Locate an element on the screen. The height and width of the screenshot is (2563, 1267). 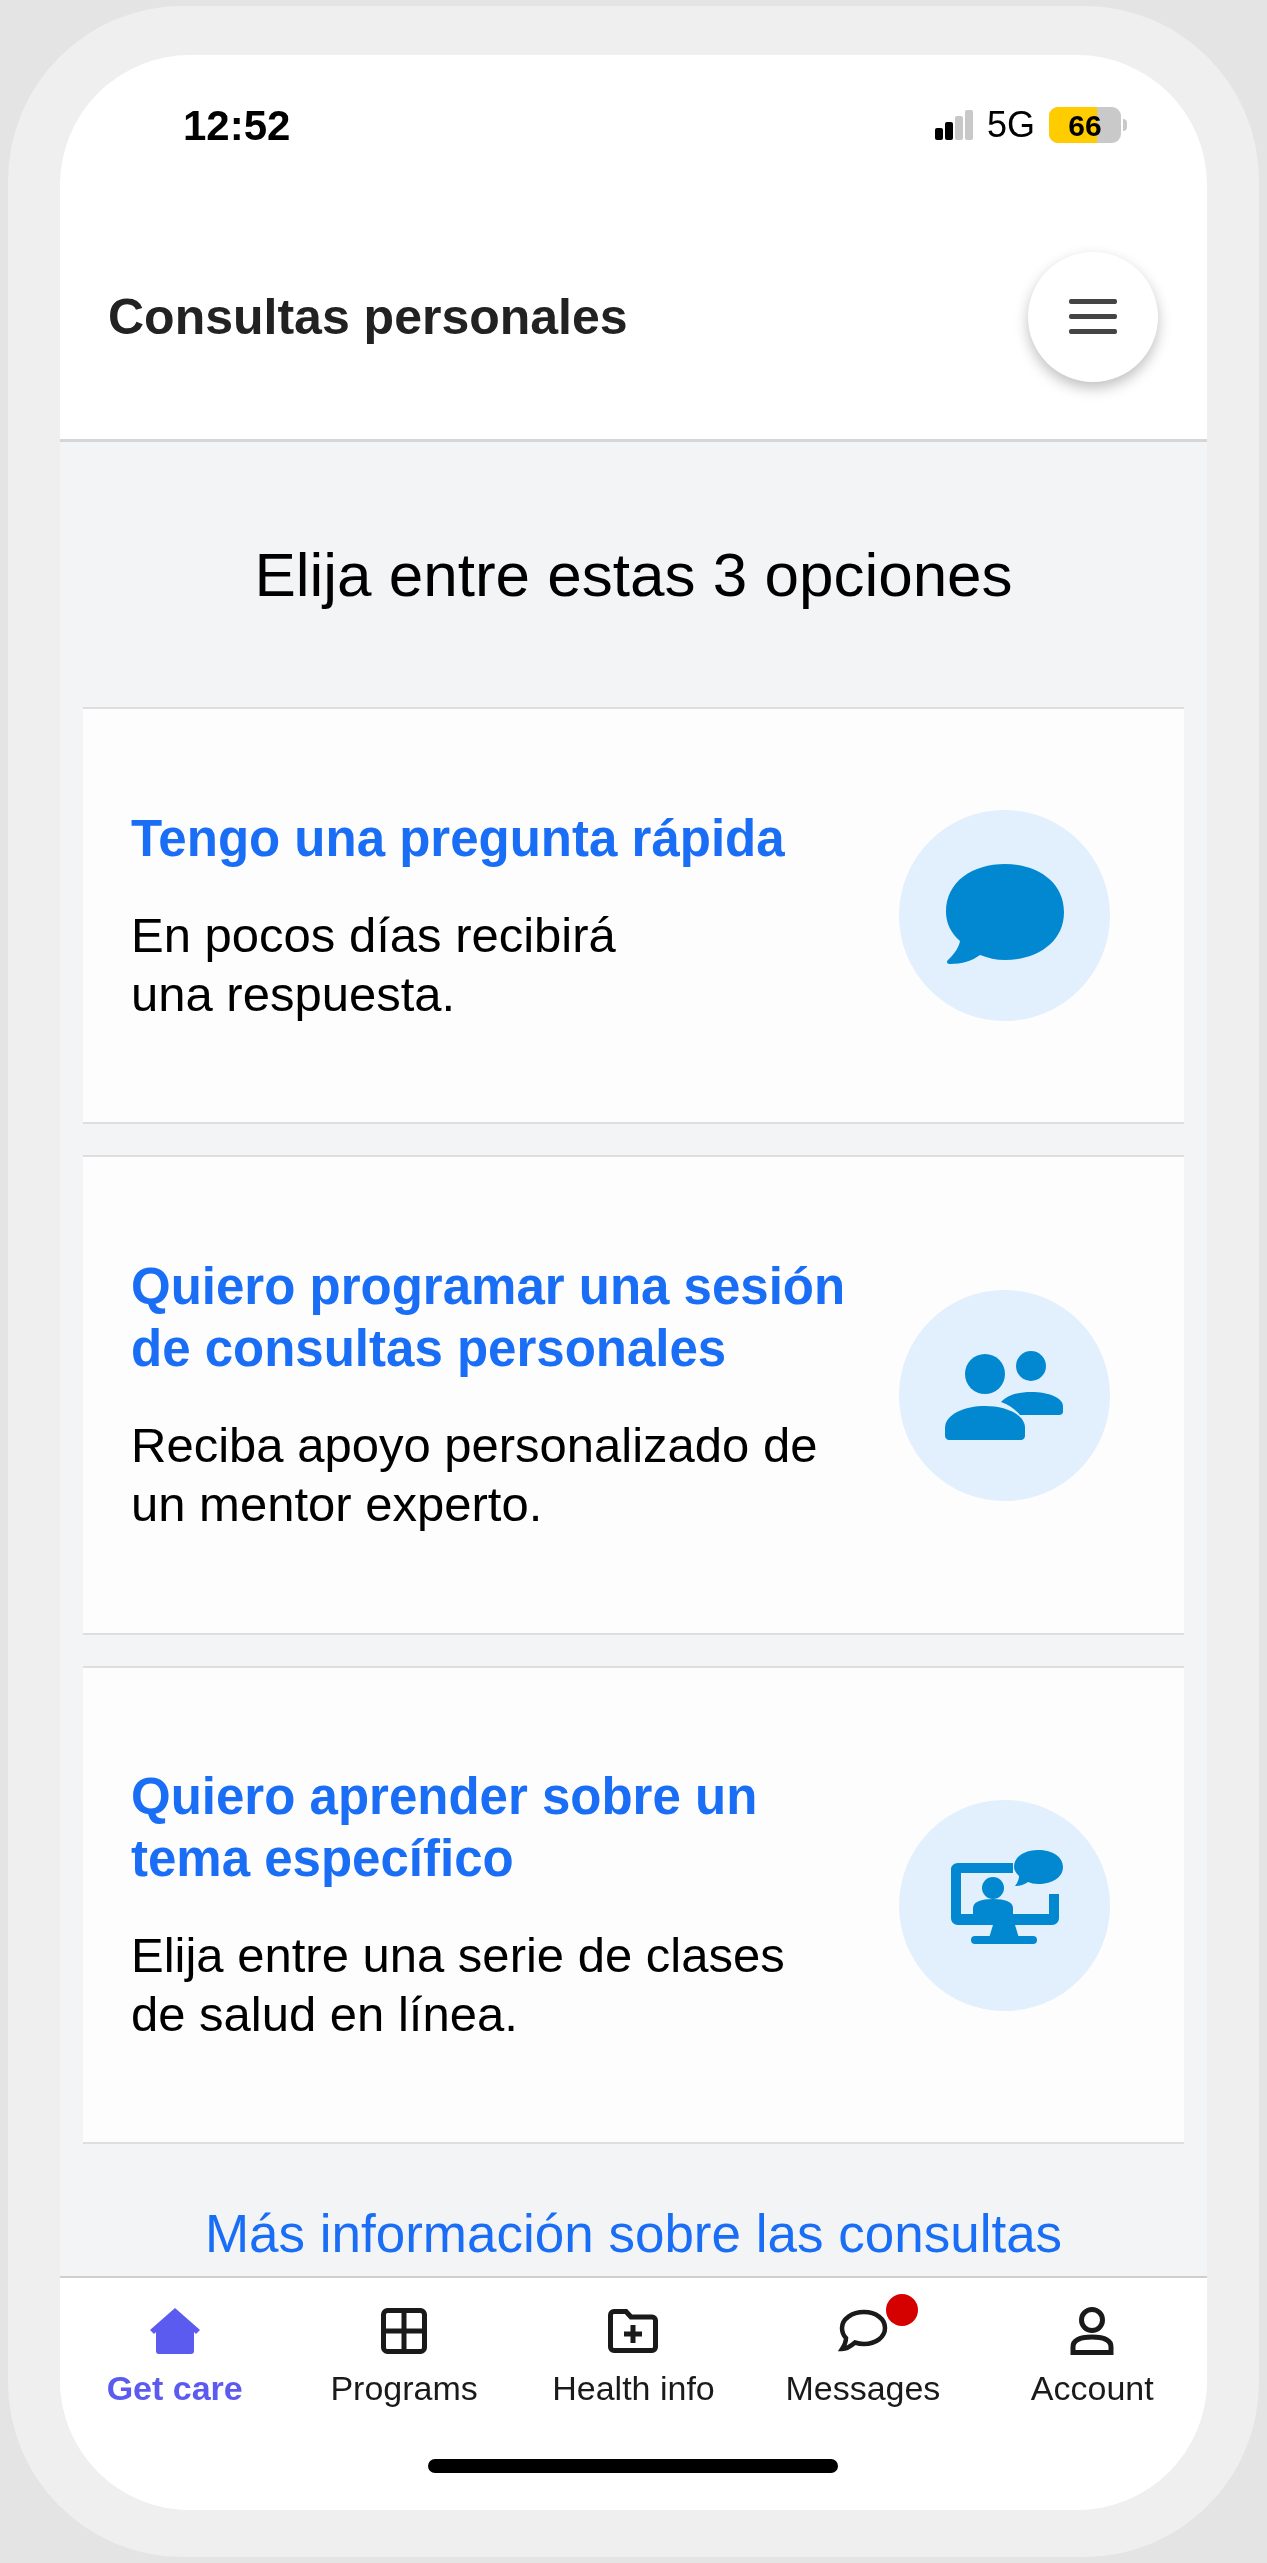
option-description: Reciba apoyo personalizado de un mentor experto. is located at coordinates (475, 1475).